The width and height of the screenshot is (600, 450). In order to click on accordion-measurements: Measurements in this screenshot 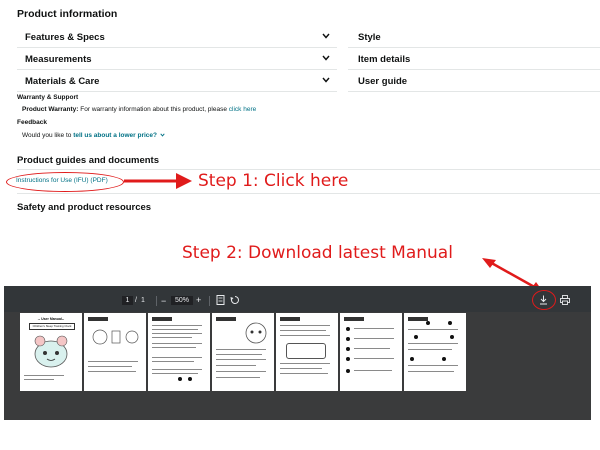, I will do `click(177, 59)`.